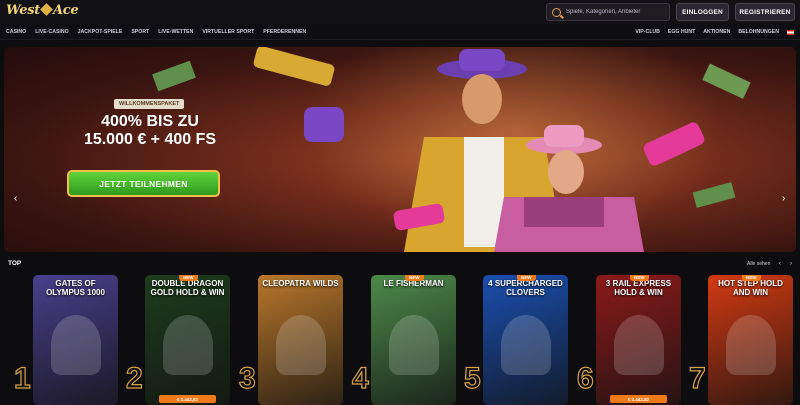 Image resolution: width=800 pixels, height=405 pixels. What do you see at coordinates (22, 378) in the screenshot?
I see `rank-number: 1` at bounding box center [22, 378].